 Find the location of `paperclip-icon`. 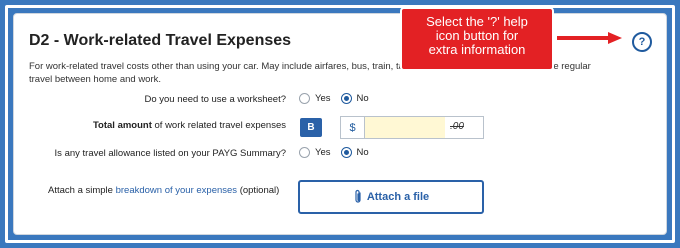

paperclip-icon is located at coordinates (358, 196).